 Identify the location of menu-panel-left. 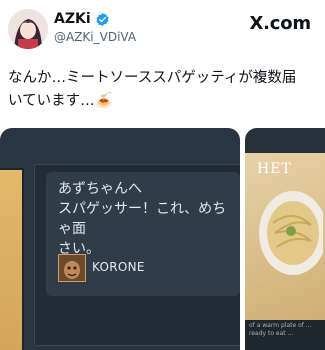
(12, 259).